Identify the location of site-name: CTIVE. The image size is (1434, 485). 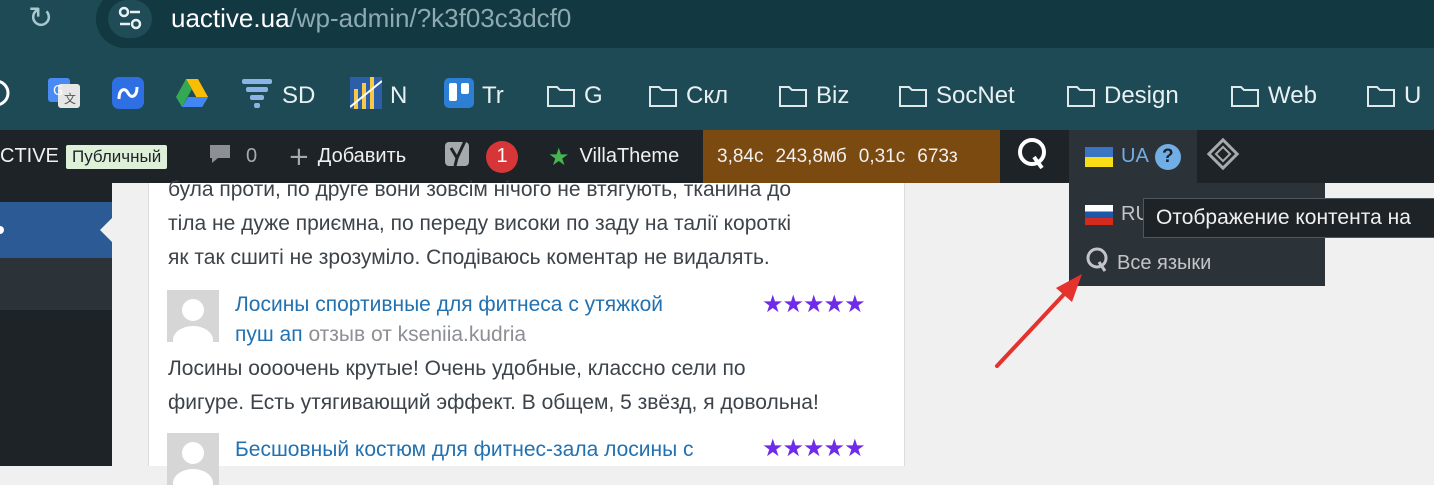
(29, 156).